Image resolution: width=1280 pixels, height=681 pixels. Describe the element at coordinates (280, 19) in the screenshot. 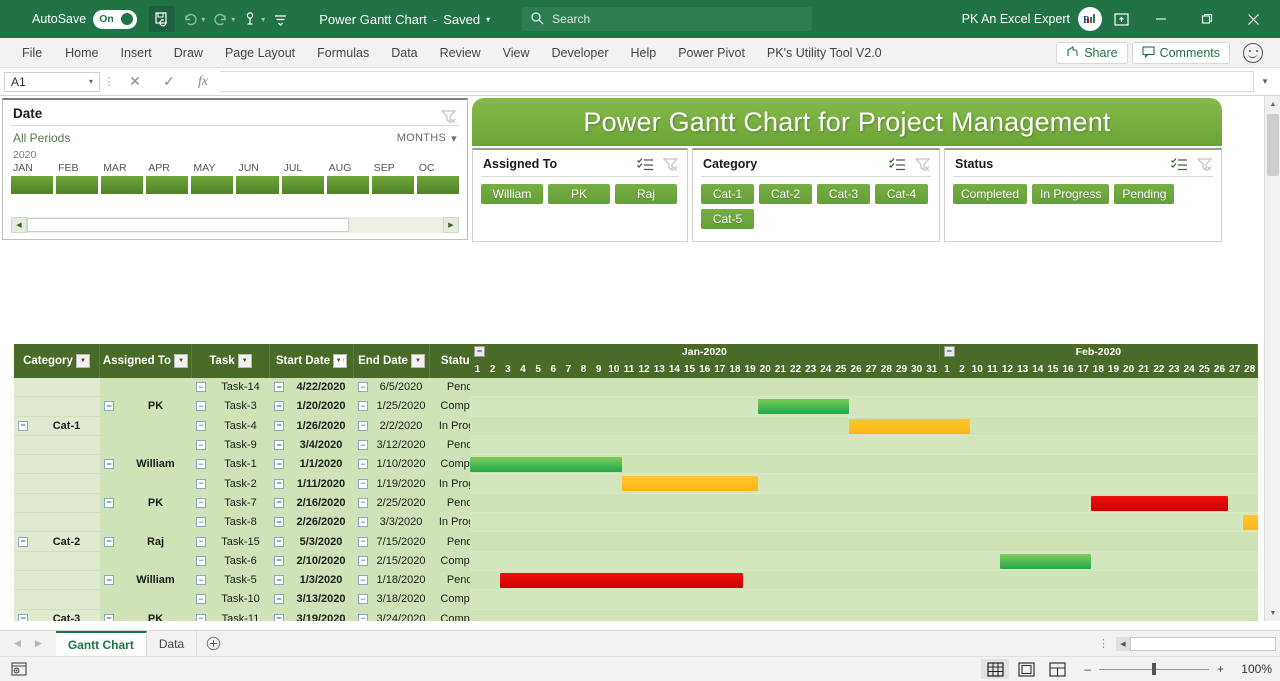

I see `customize-qat-icon` at that location.